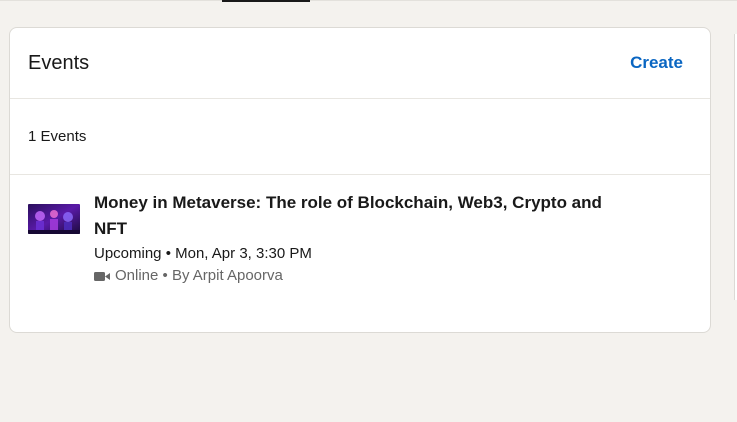 The height and width of the screenshot is (422, 737). I want to click on events-card-title: Events, so click(59, 62).